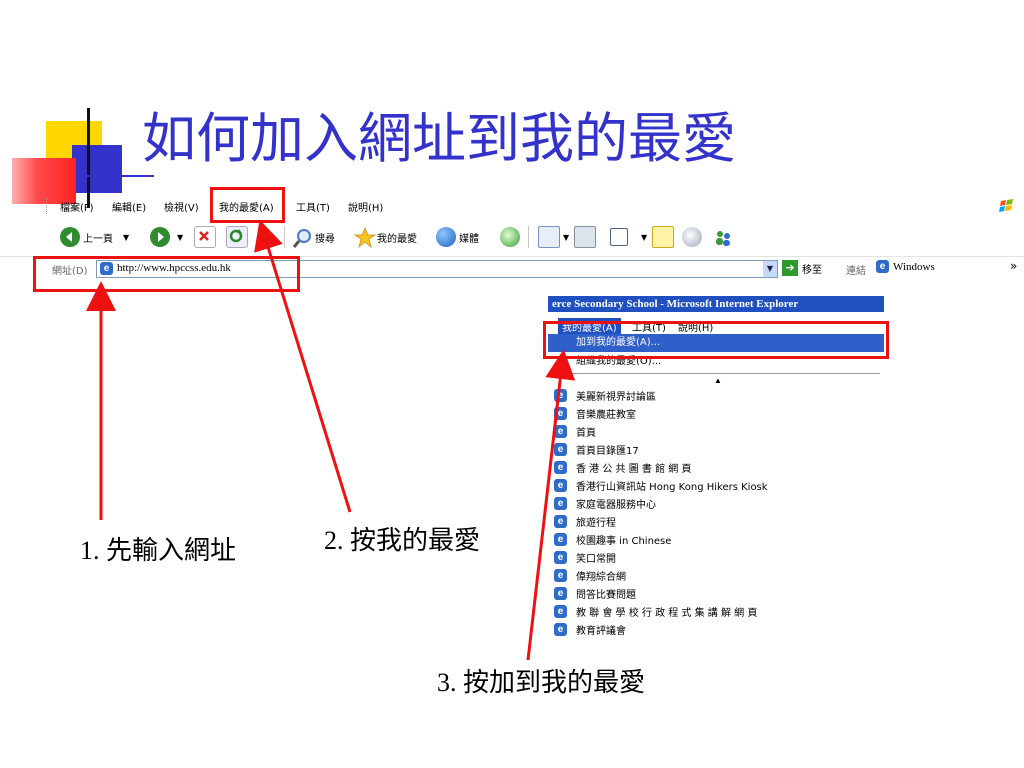 This screenshot has height=768, width=1024. I want to click on edit-button: ▼, so click(628, 237).